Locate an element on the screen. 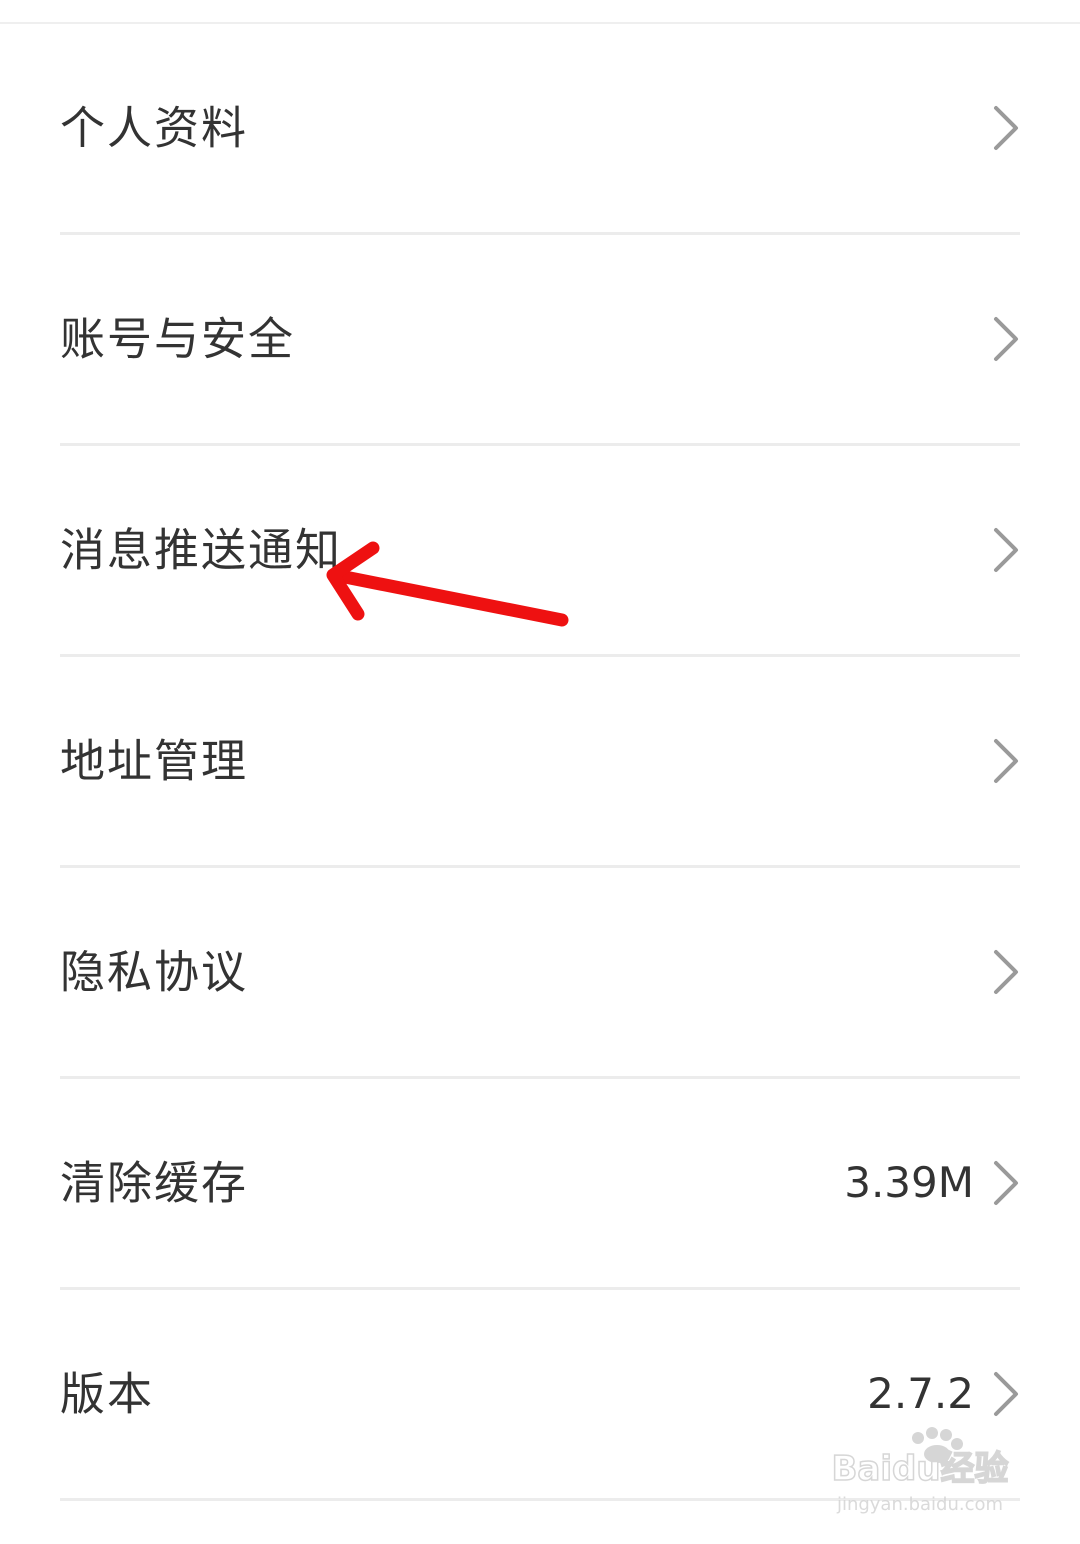 This screenshot has width=1080, height=1544. settings-item-label: 版本 is located at coordinates (107, 1394).